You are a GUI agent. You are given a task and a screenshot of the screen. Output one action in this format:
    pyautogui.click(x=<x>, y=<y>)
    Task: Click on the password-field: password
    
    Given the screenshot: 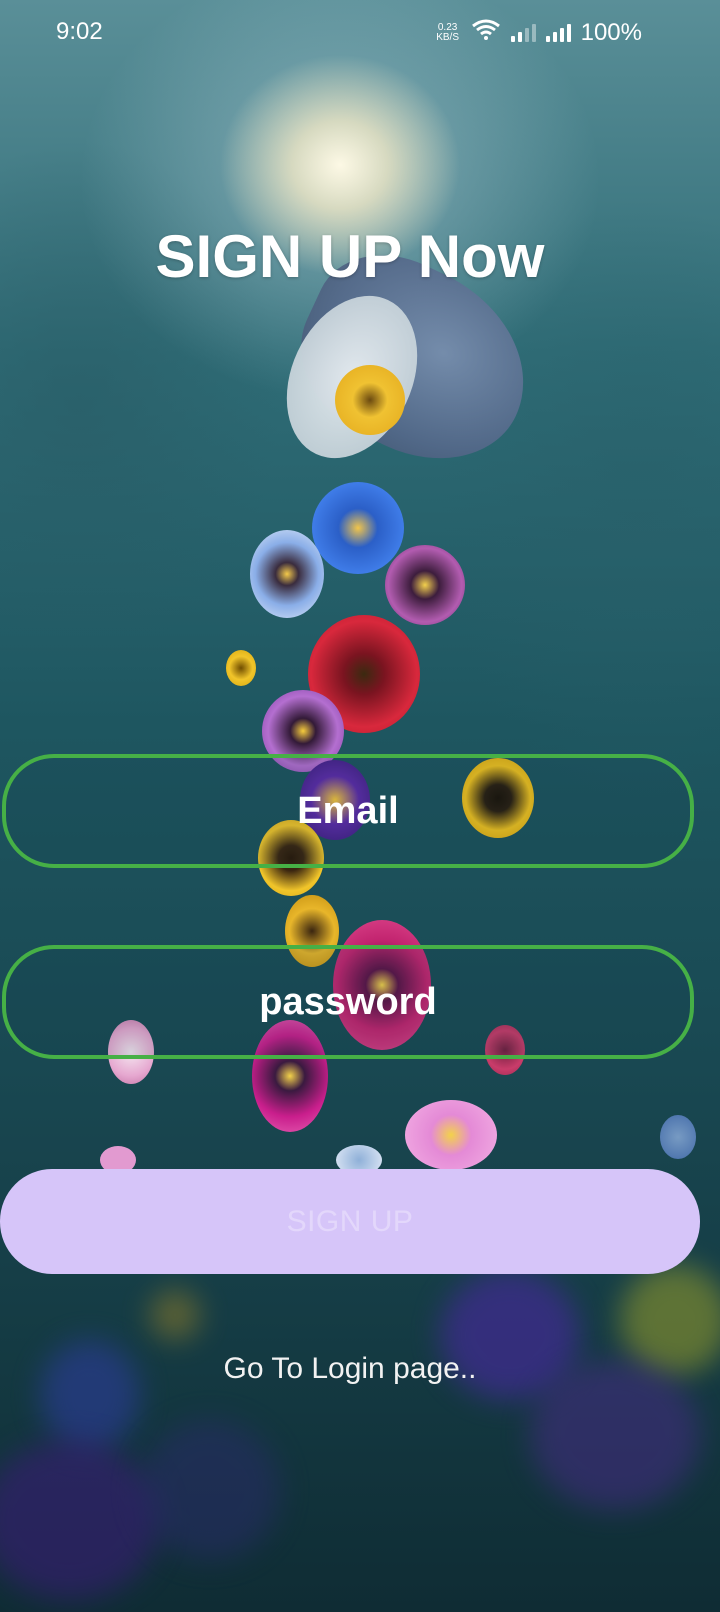 What is the action you would take?
    pyautogui.click(x=348, y=1002)
    